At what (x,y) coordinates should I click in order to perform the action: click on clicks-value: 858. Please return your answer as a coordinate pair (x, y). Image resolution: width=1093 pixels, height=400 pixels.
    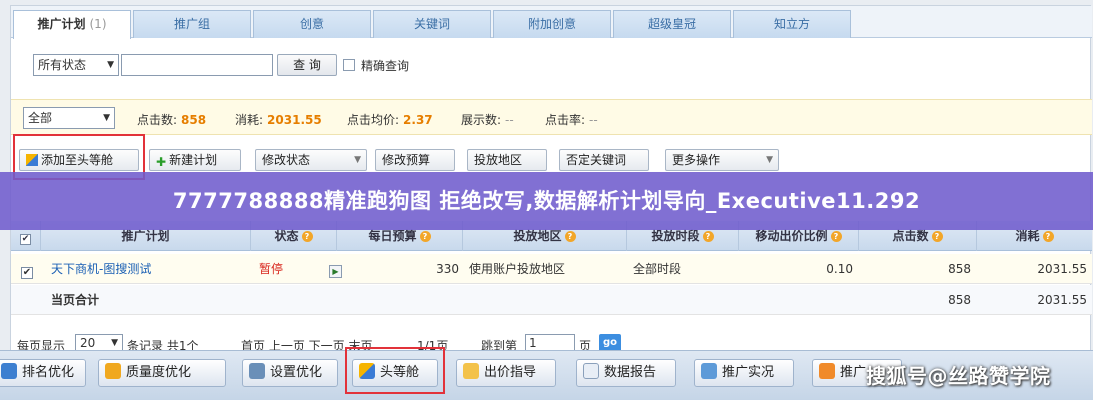
    Looking at the image, I should click on (959, 269).